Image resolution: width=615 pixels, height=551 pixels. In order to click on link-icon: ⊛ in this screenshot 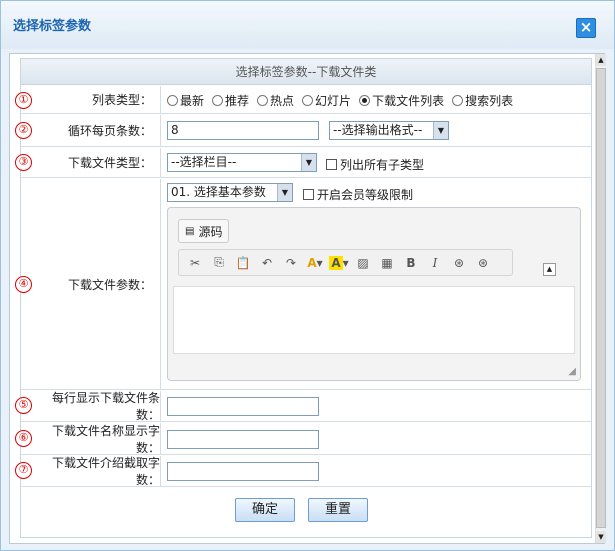, I will do `click(459, 263)`.